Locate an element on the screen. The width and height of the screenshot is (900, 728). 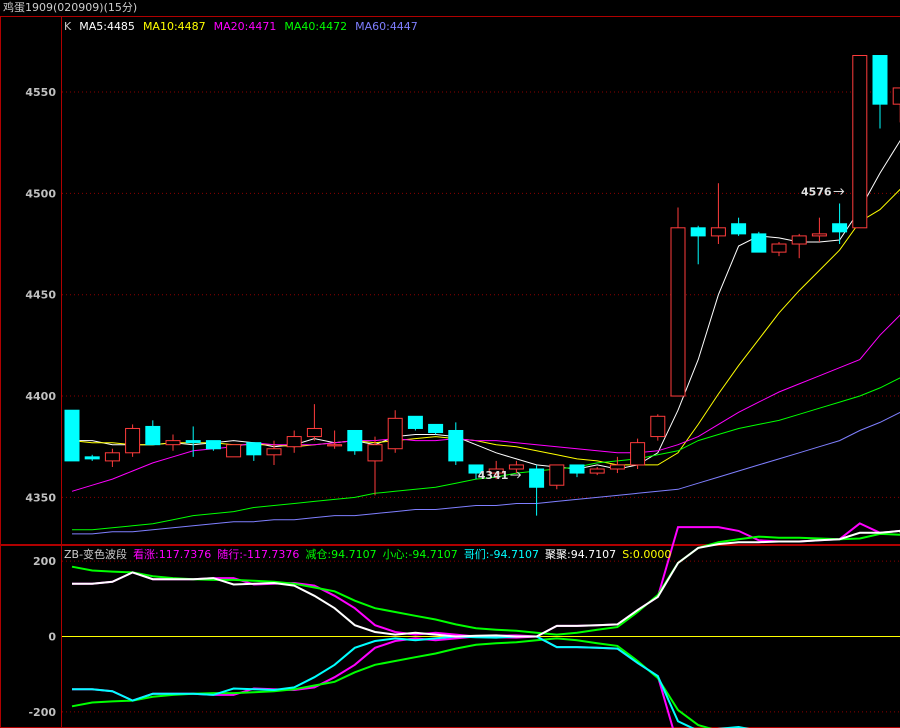
main-y-axis: 4350 4400 4450 4500 4550 is located at coordinates (40, 295).